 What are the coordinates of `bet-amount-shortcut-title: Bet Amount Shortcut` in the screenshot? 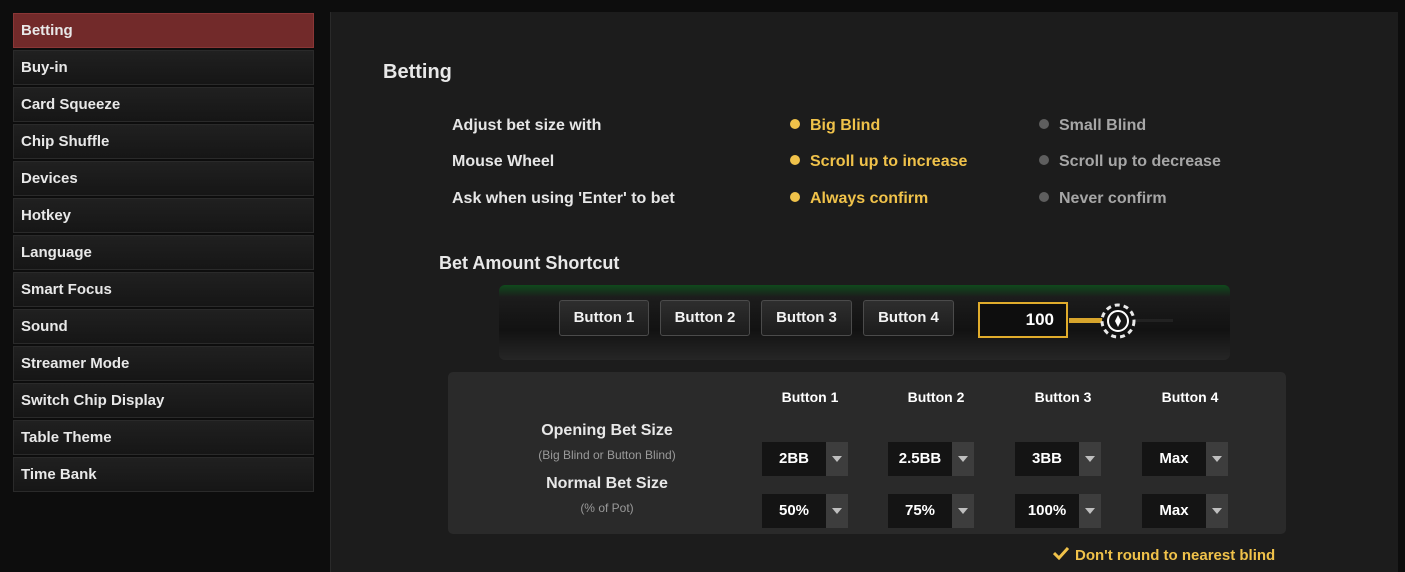 It's located at (529, 263).